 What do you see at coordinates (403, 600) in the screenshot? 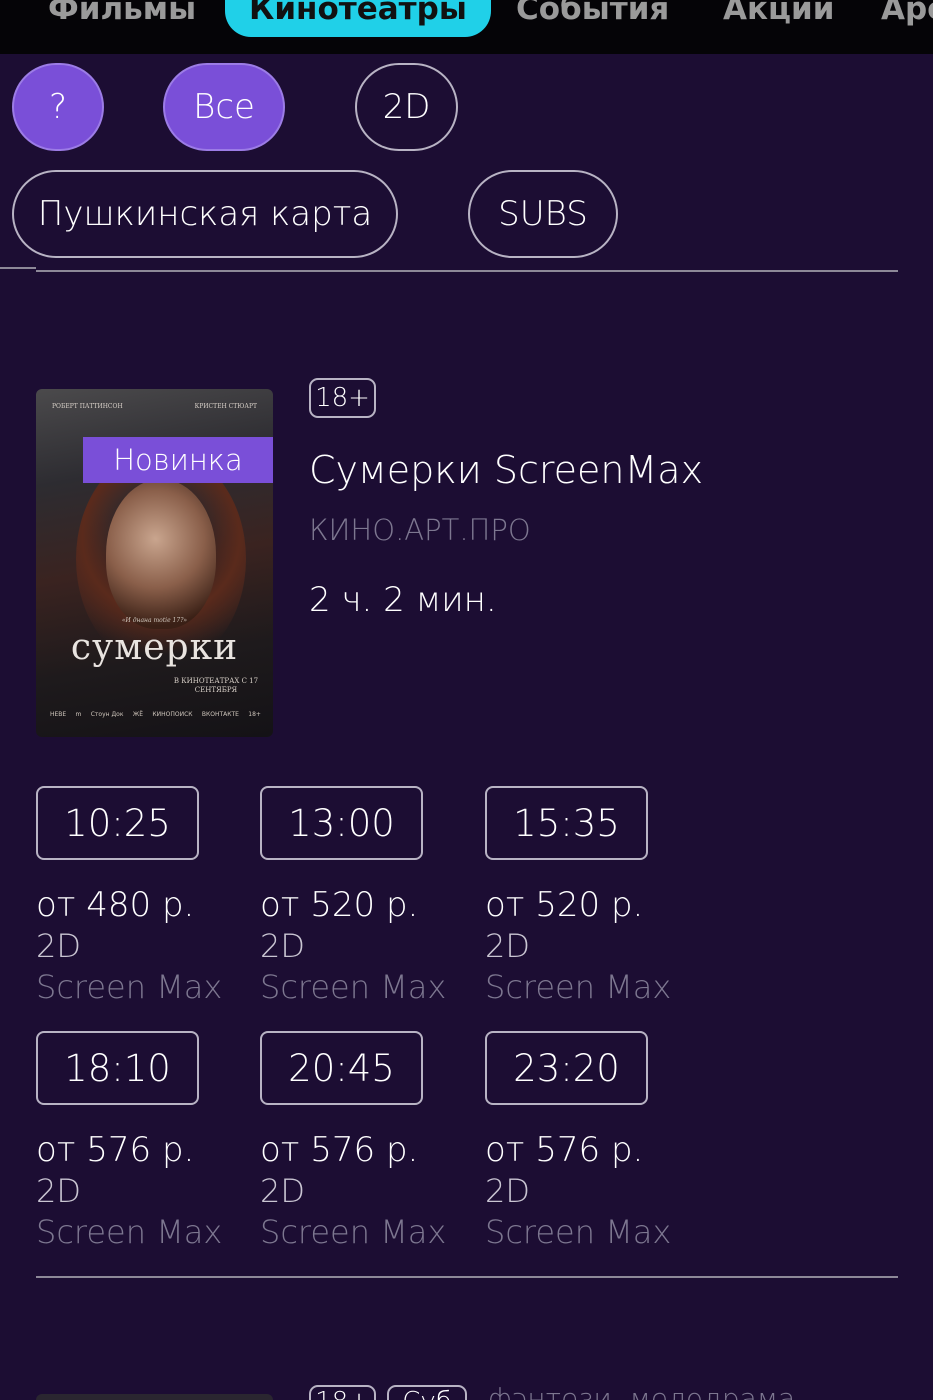
I see `movie-duration: 2 ч. 2 мин.` at bounding box center [403, 600].